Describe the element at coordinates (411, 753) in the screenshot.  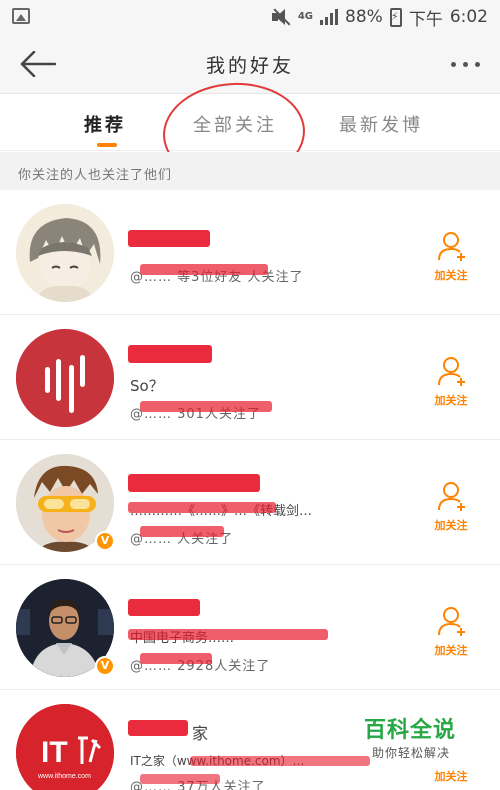
I see `watermark-subtitle: 助你轻松解决` at that location.